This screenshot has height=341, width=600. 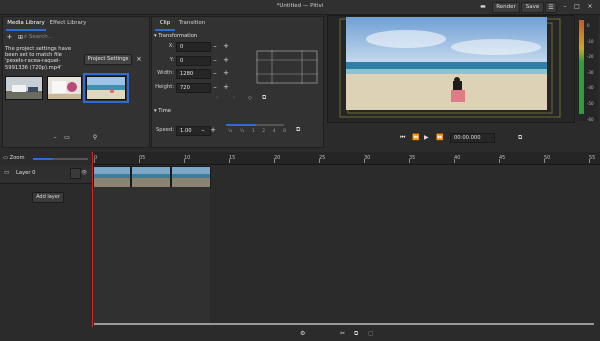 I want to click on speed-mark: ¼, so click(x=230, y=131).